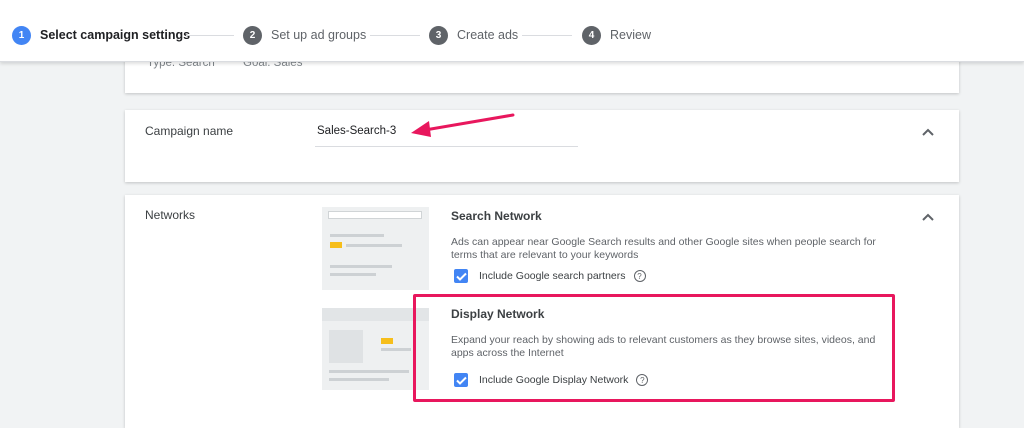 Image resolution: width=1024 pixels, height=428 pixels. I want to click on campaign-name-label: Campaign name, so click(189, 131).